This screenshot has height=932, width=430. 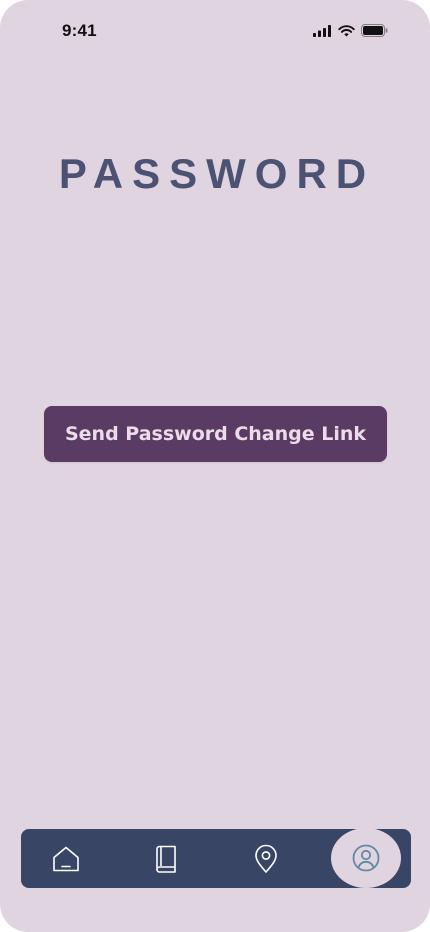 What do you see at coordinates (374, 30) in the screenshot?
I see `battery-icon` at bounding box center [374, 30].